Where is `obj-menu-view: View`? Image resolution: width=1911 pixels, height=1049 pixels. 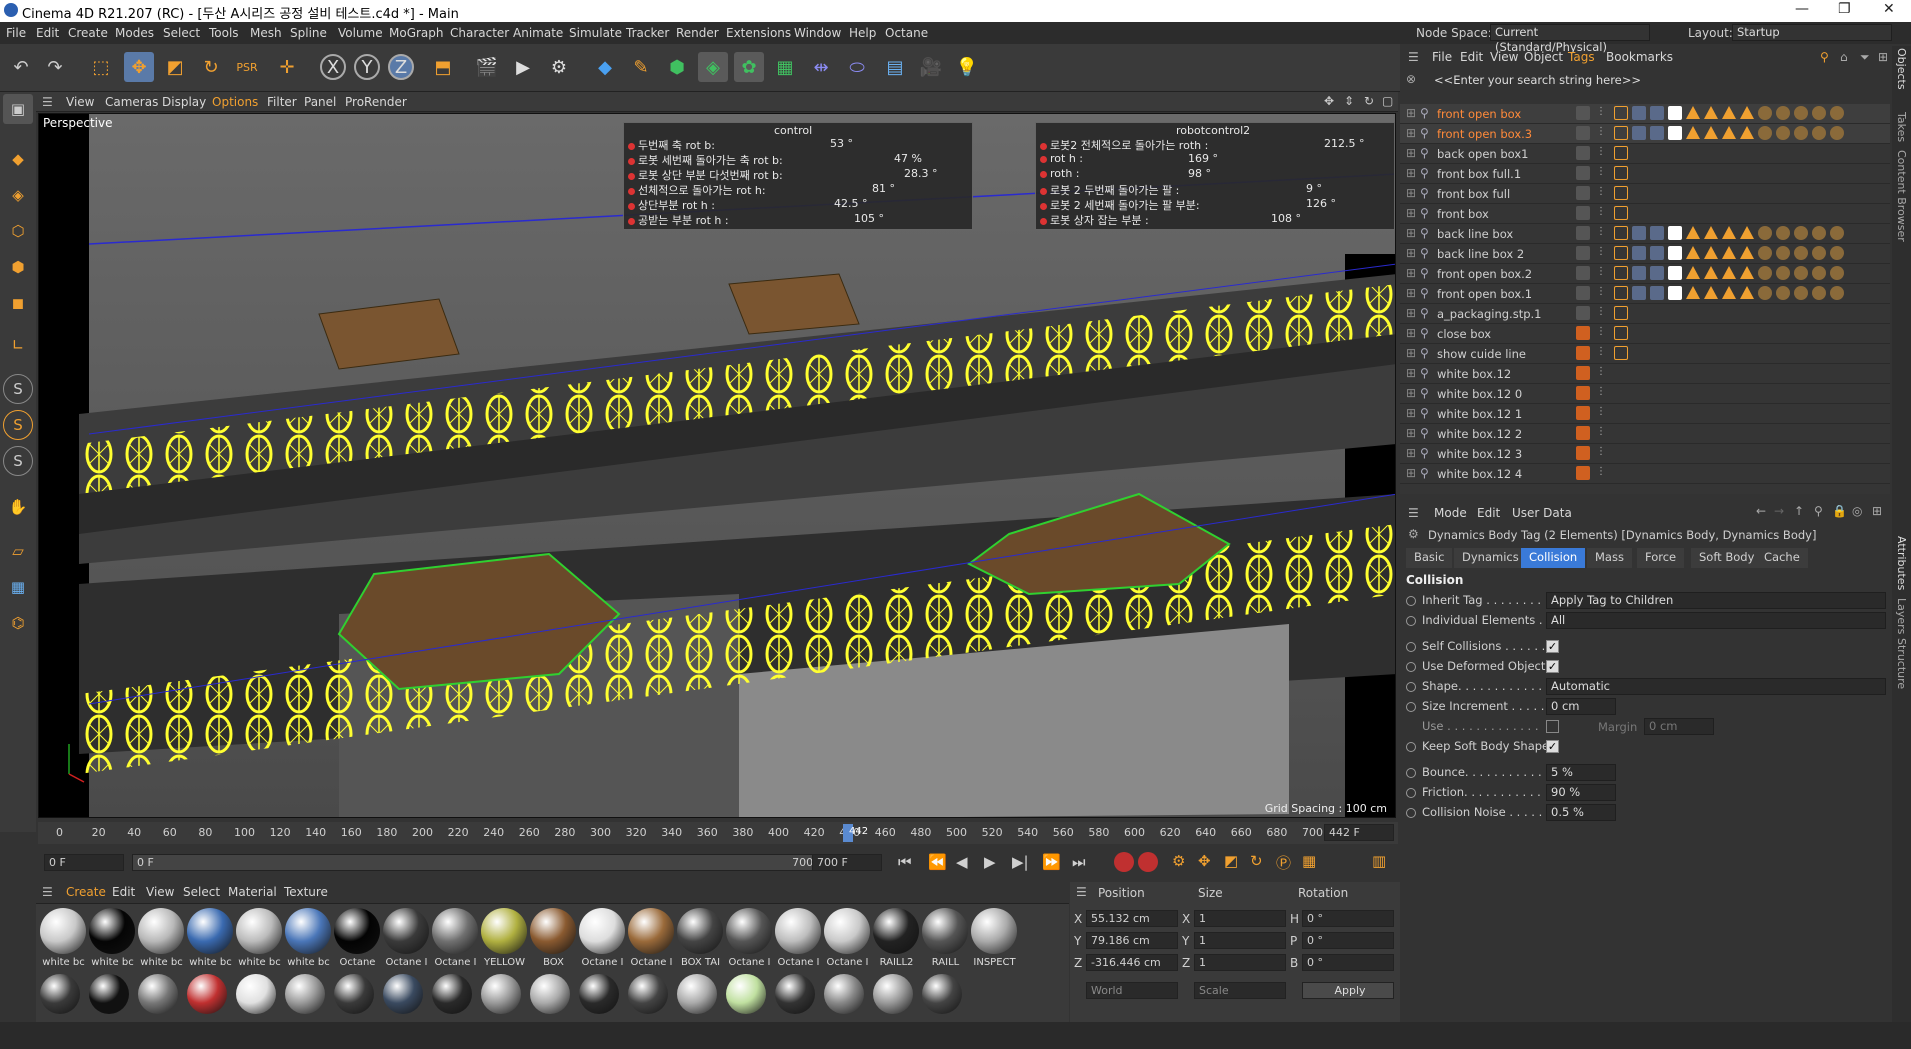 obj-menu-view: View is located at coordinates (1504, 57).